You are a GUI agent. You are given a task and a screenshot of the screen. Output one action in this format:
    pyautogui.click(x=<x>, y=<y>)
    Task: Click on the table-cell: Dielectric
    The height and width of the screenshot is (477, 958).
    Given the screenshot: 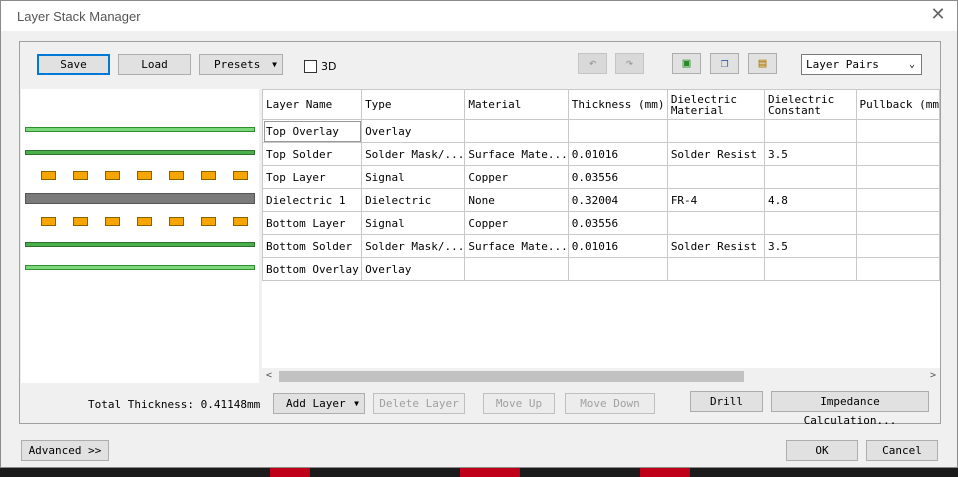 What is the action you would take?
    pyautogui.click(x=413, y=200)
    